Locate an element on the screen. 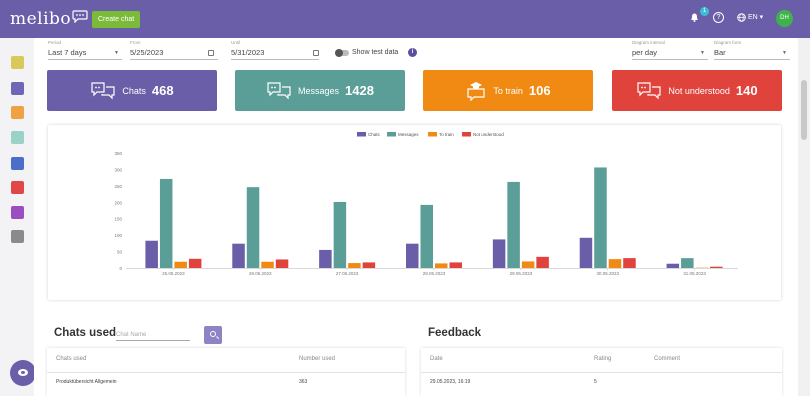  col-header-chats: Chats used is located at coordinates (71, 359).